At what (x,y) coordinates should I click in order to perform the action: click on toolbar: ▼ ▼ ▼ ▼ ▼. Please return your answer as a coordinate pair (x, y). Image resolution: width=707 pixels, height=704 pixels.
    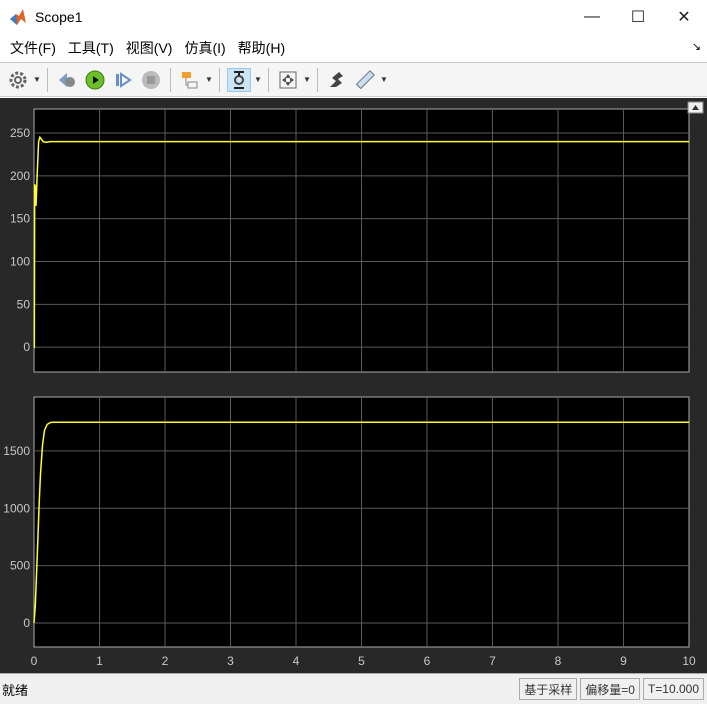
    Looking at the image, I should click on (353, 79).